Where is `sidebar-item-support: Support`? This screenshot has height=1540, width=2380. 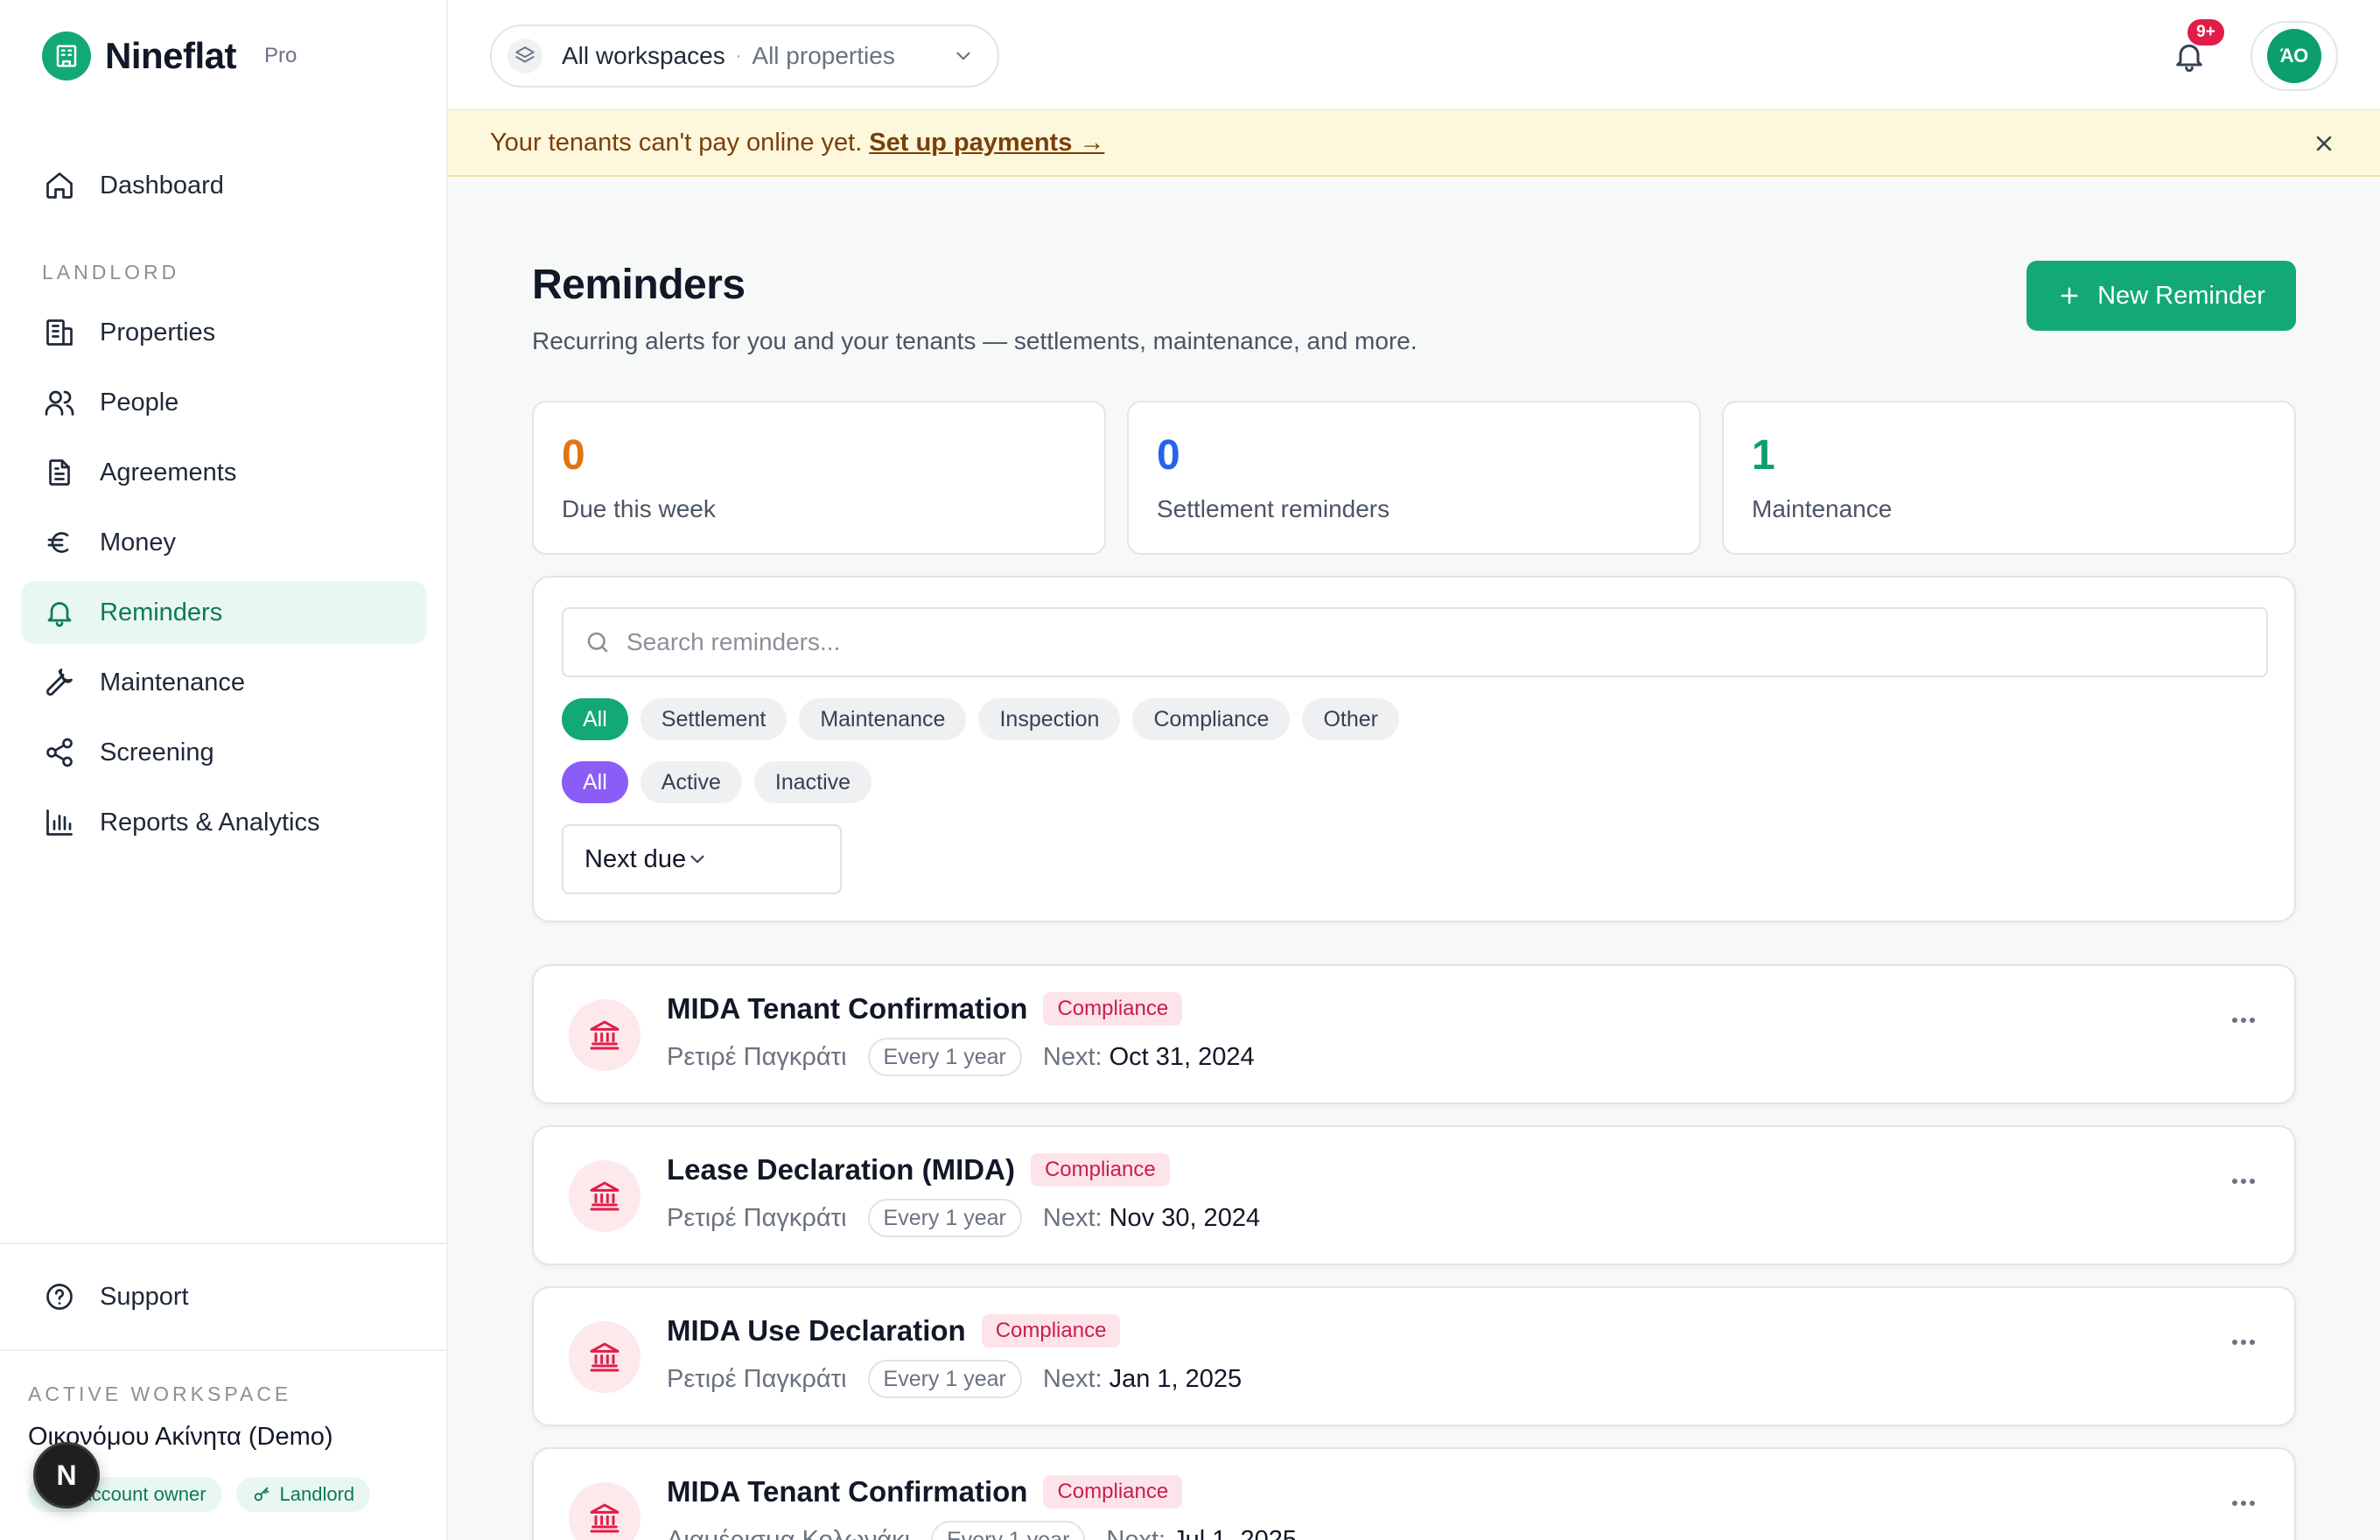 sidebar-item-support: Support is located at coordinates (224, 1296).